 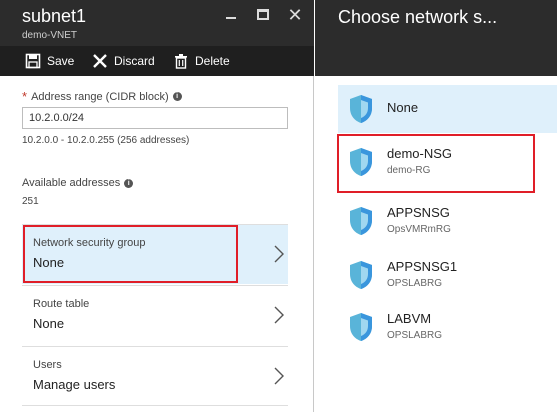 What do you see at coordinates (157, 23) in the screenshot?
I see `blade-header: subnet1 demo-VNET ✕` at bounding box center [157, 23].